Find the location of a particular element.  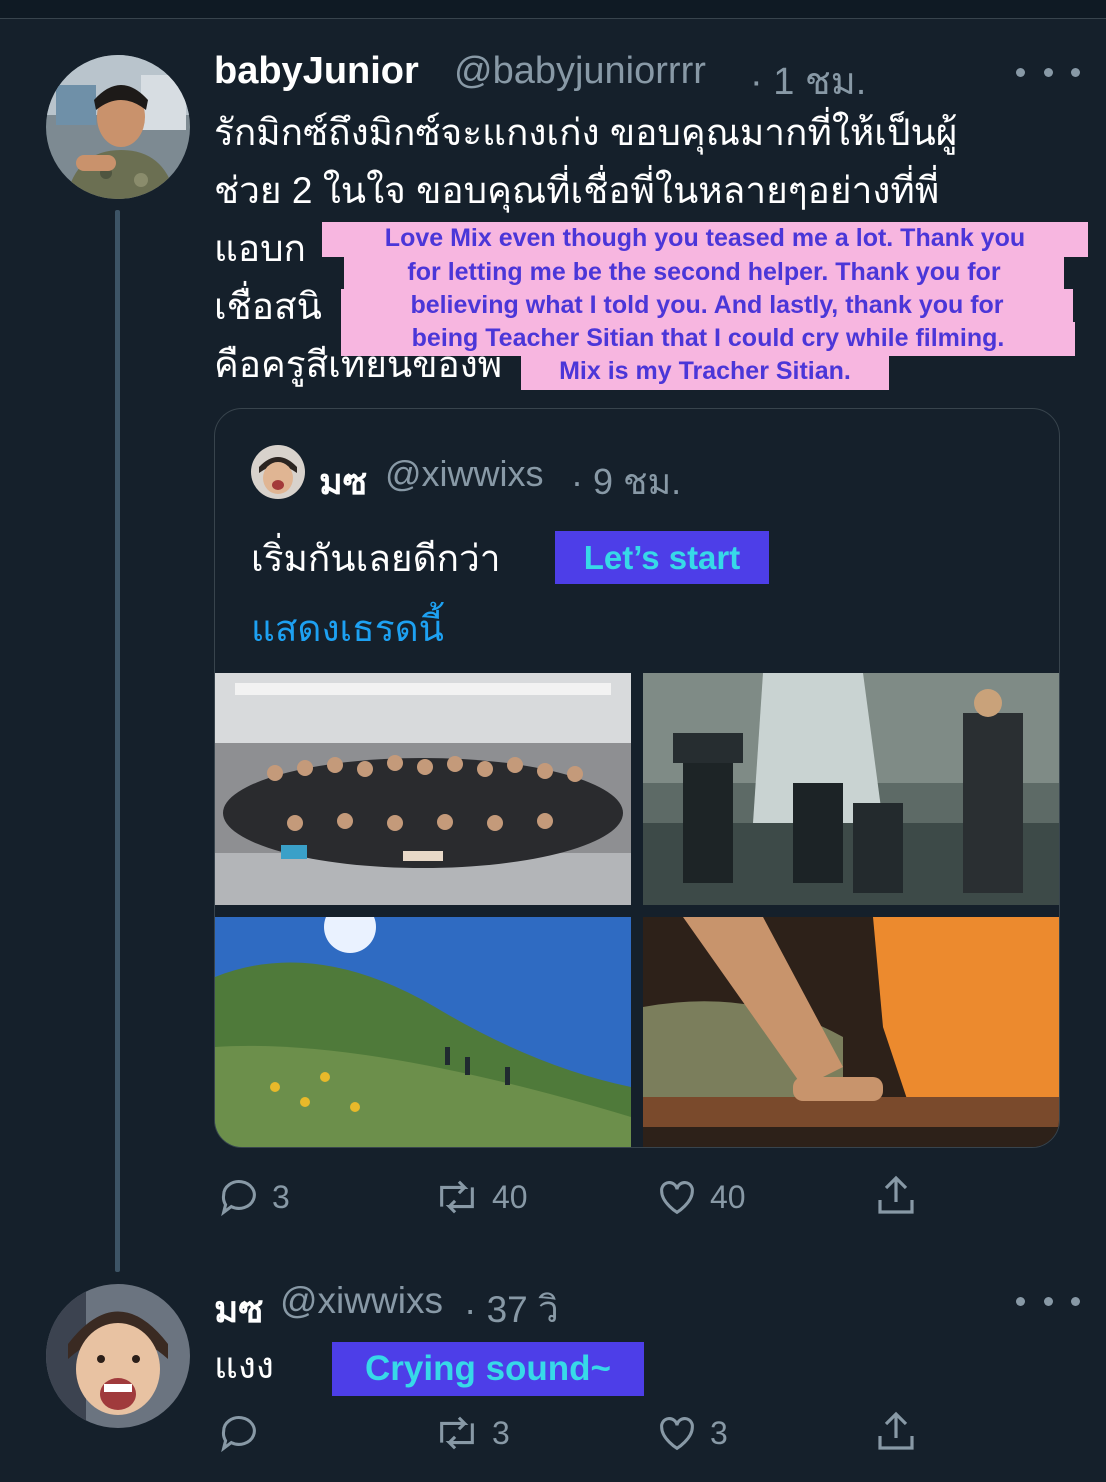

quoted-translation-label: Let’s start is located at coordinates (662, 557).